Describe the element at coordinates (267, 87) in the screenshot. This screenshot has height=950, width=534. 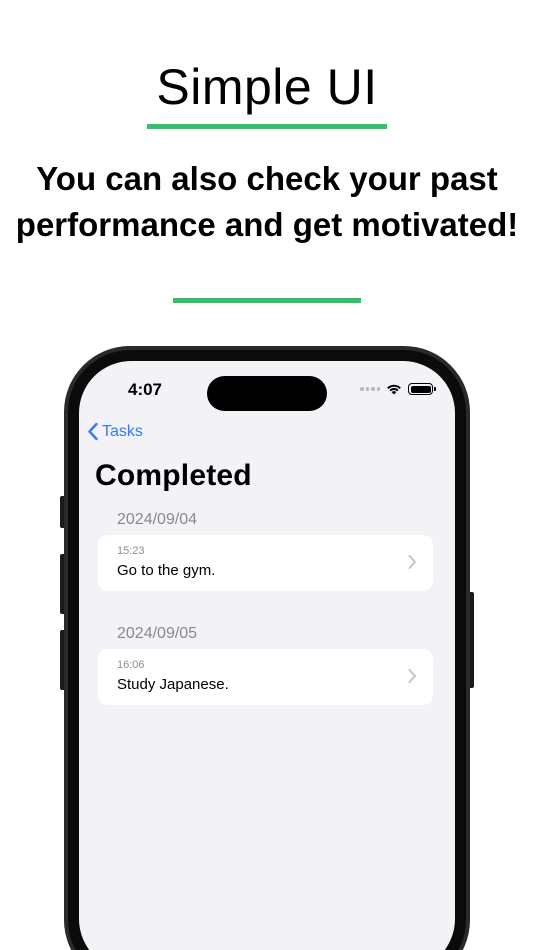
I see `promo-headline: Simple UI` at that location.